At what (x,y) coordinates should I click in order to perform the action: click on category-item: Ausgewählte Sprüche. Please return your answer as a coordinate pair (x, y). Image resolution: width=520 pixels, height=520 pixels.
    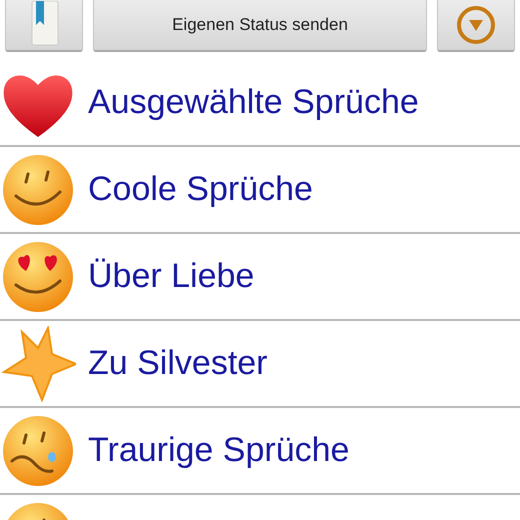
    Looking at the image, I should click on (253, 102).